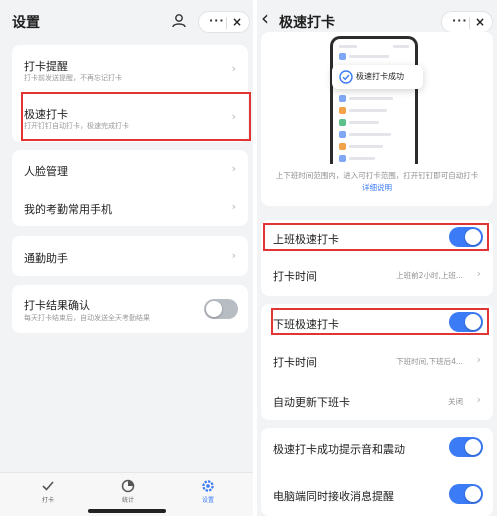 The image size is (497, 516). I want to click on pc-reminder-toggle, so click(466, 494).